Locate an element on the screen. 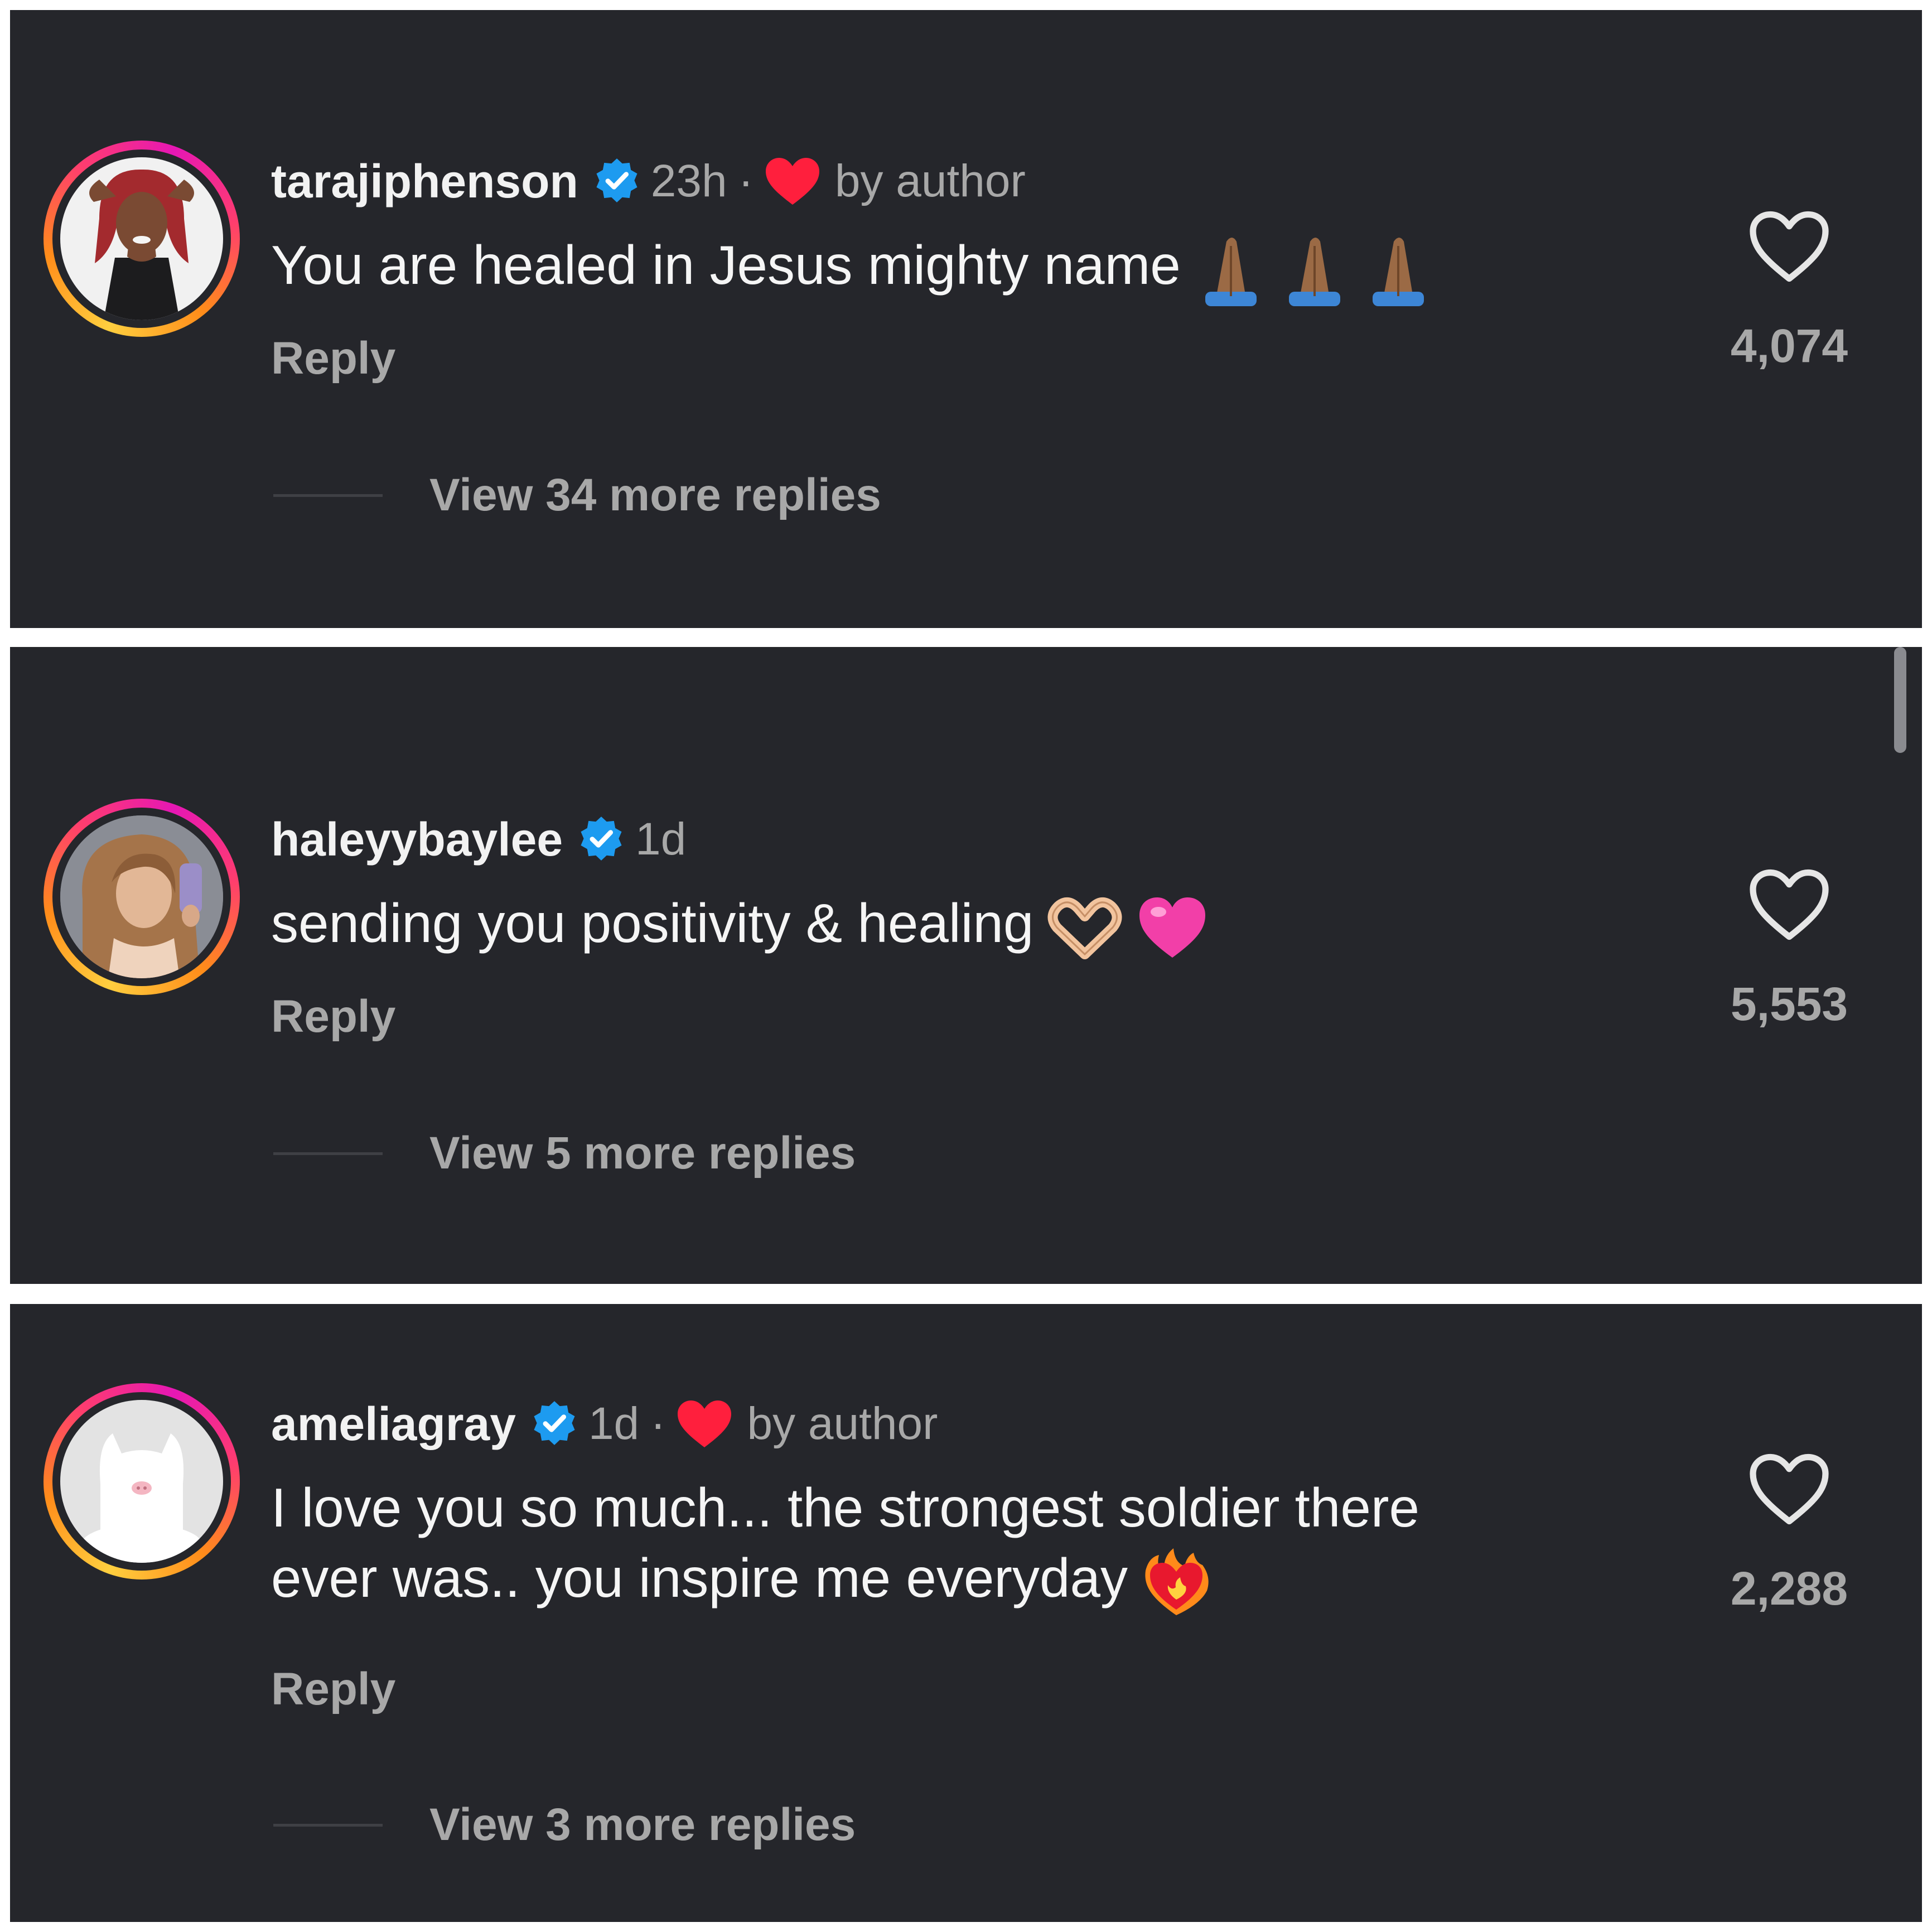 Image resolution: width=1932 pixels, height=1932 pixels. view-replies-row: View 3 more replies is located at coordinates (564, 1825).